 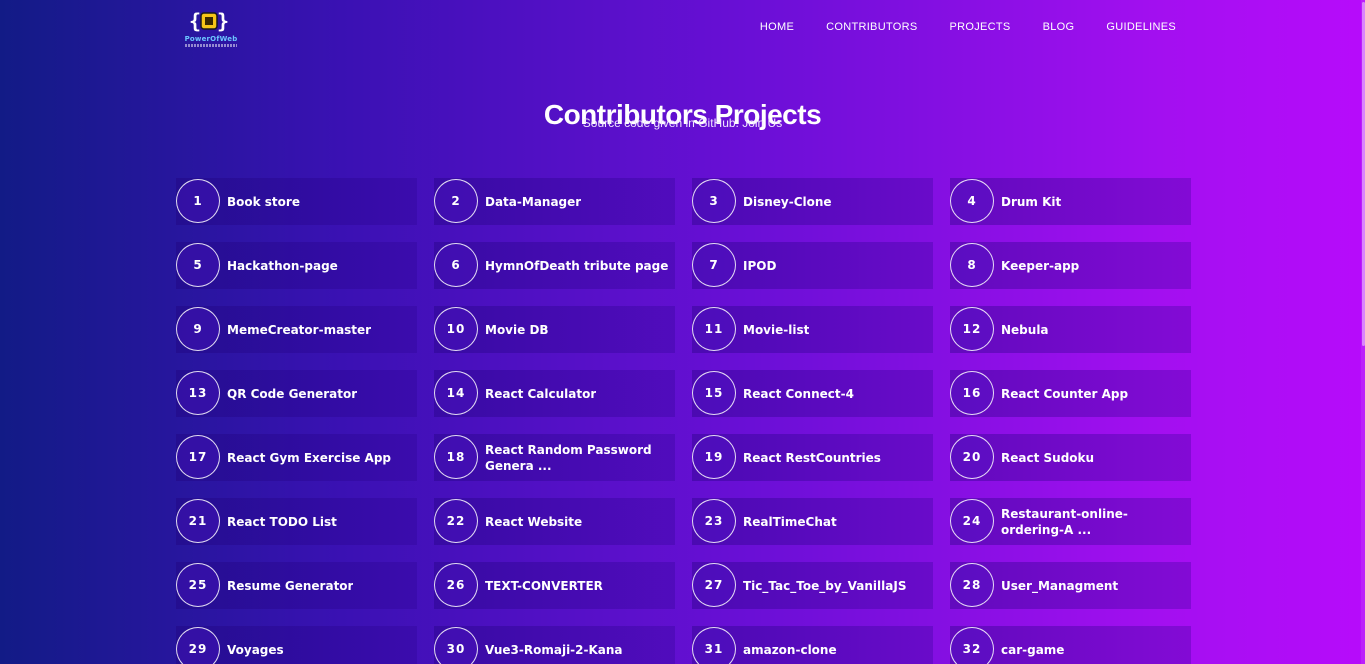 I want to click on project-card: 29 Voyages, so click(x=296, y=645).